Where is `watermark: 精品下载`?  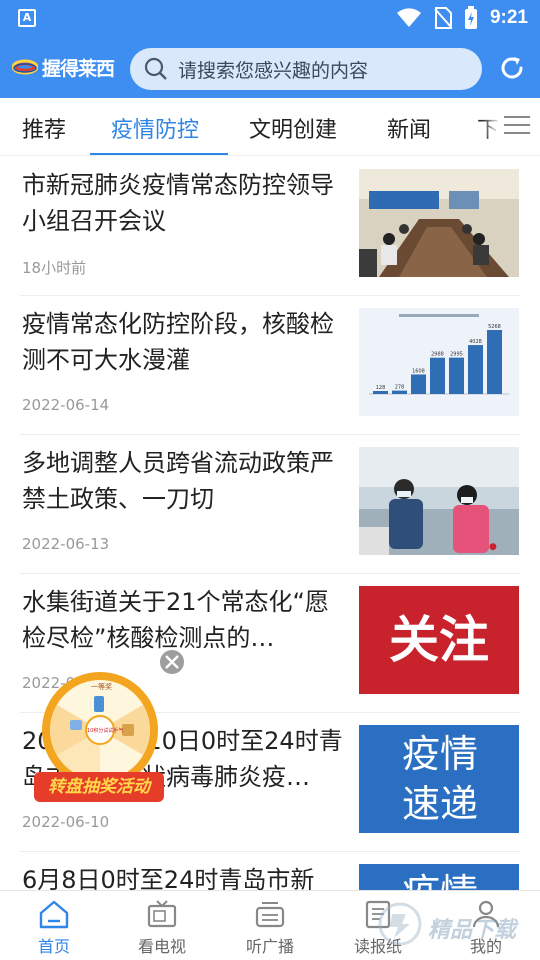 watermark: 精品下载 is located at coordinates (451, 926).